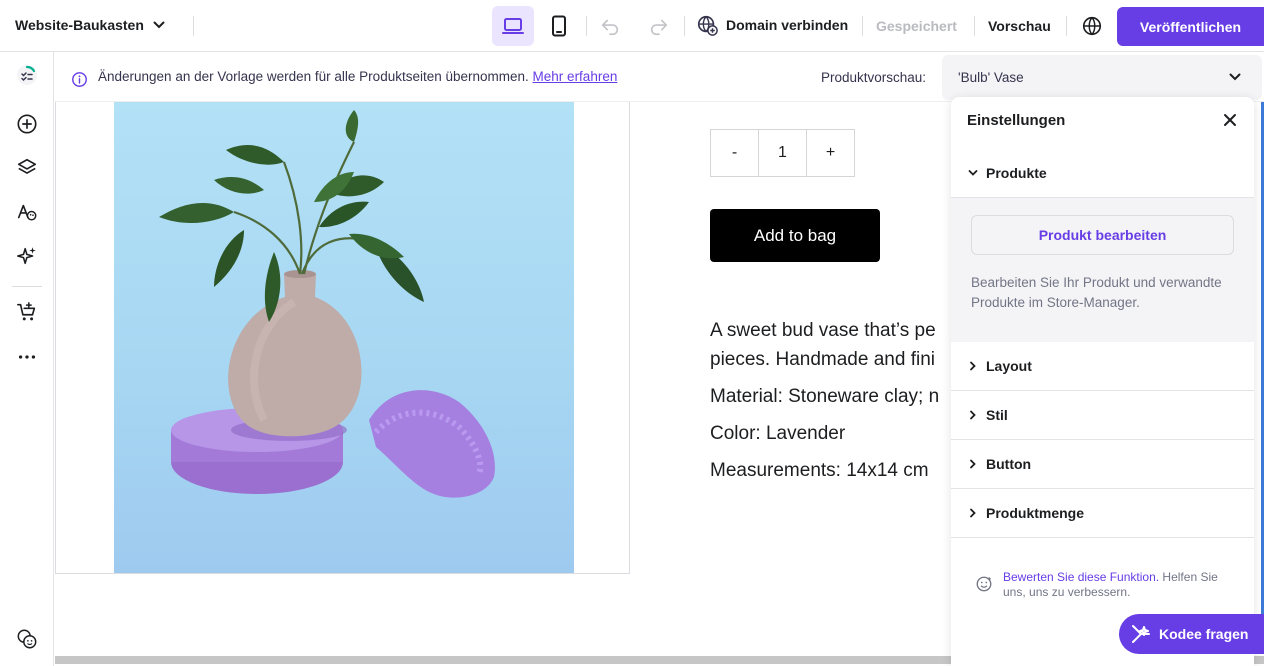  Describe the element at coordinates (1102, 173) in the screenshot. I see `section-produkte: Produkte` at that location.